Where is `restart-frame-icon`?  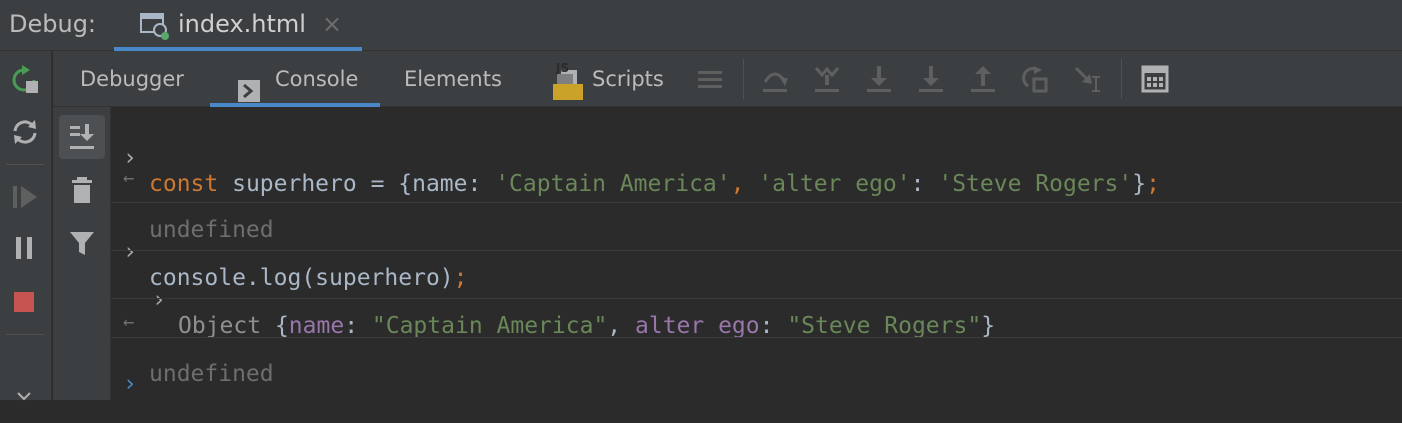
restart-frame-icon is located at coordinates (1035, 79).